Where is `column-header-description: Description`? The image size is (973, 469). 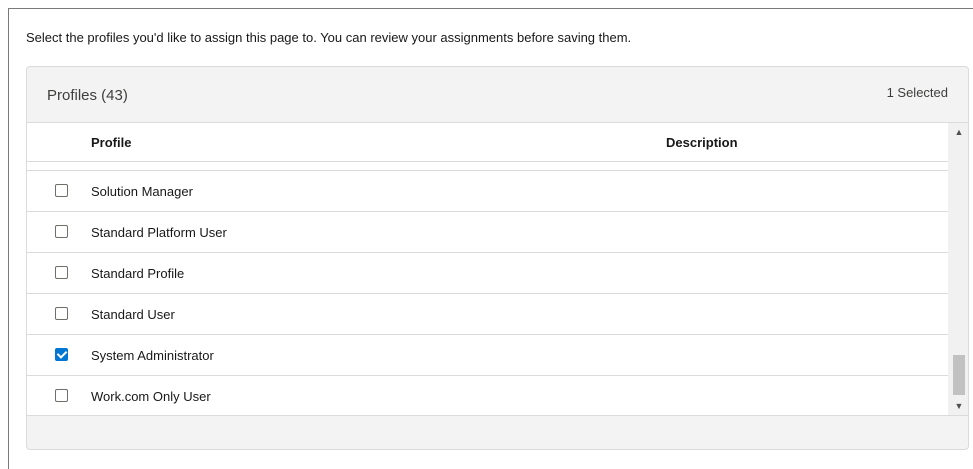
column-header-description: Description is located at coordinates (702, 142).